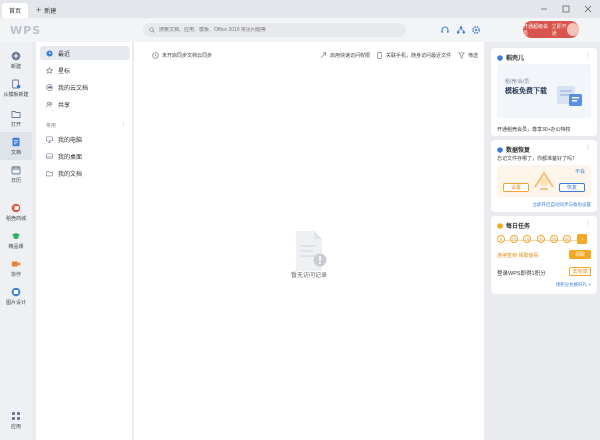 This screenshot has width=600, height=440. I want to click on card-title-text: 数据恢复, so click(518, 151).